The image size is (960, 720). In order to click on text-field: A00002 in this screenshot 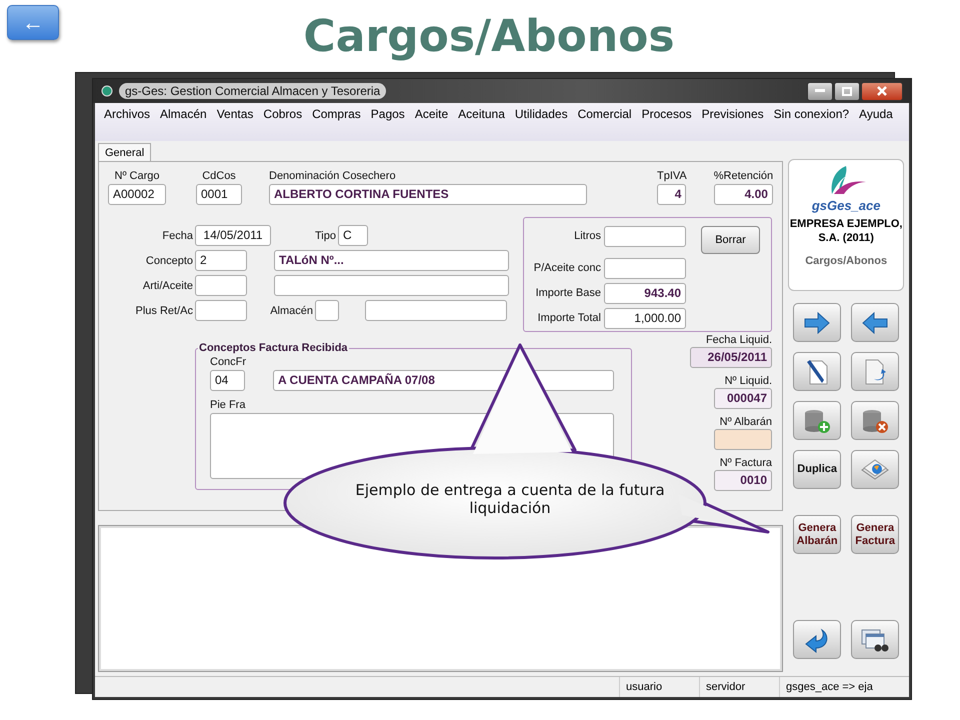, I will do `click(137, 194)`.